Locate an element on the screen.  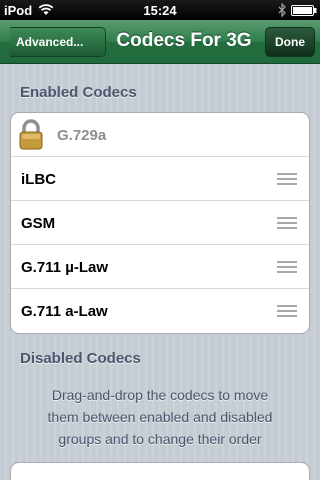
nav-bar: Advanced... Codecs For 3G Done is located at coordinates (160, 42).